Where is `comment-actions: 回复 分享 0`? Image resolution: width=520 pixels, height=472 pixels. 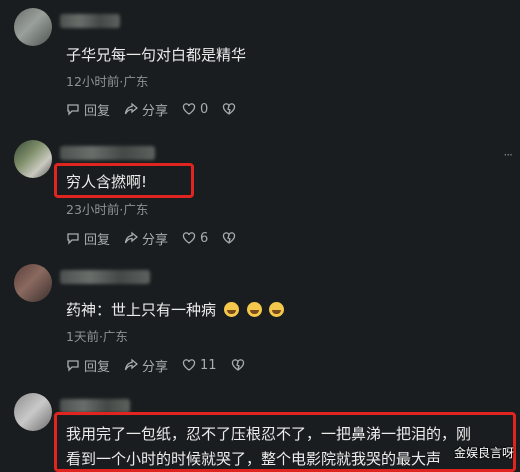 comment-actions: 回复 分享 0 is located at coordinates (160, 109).